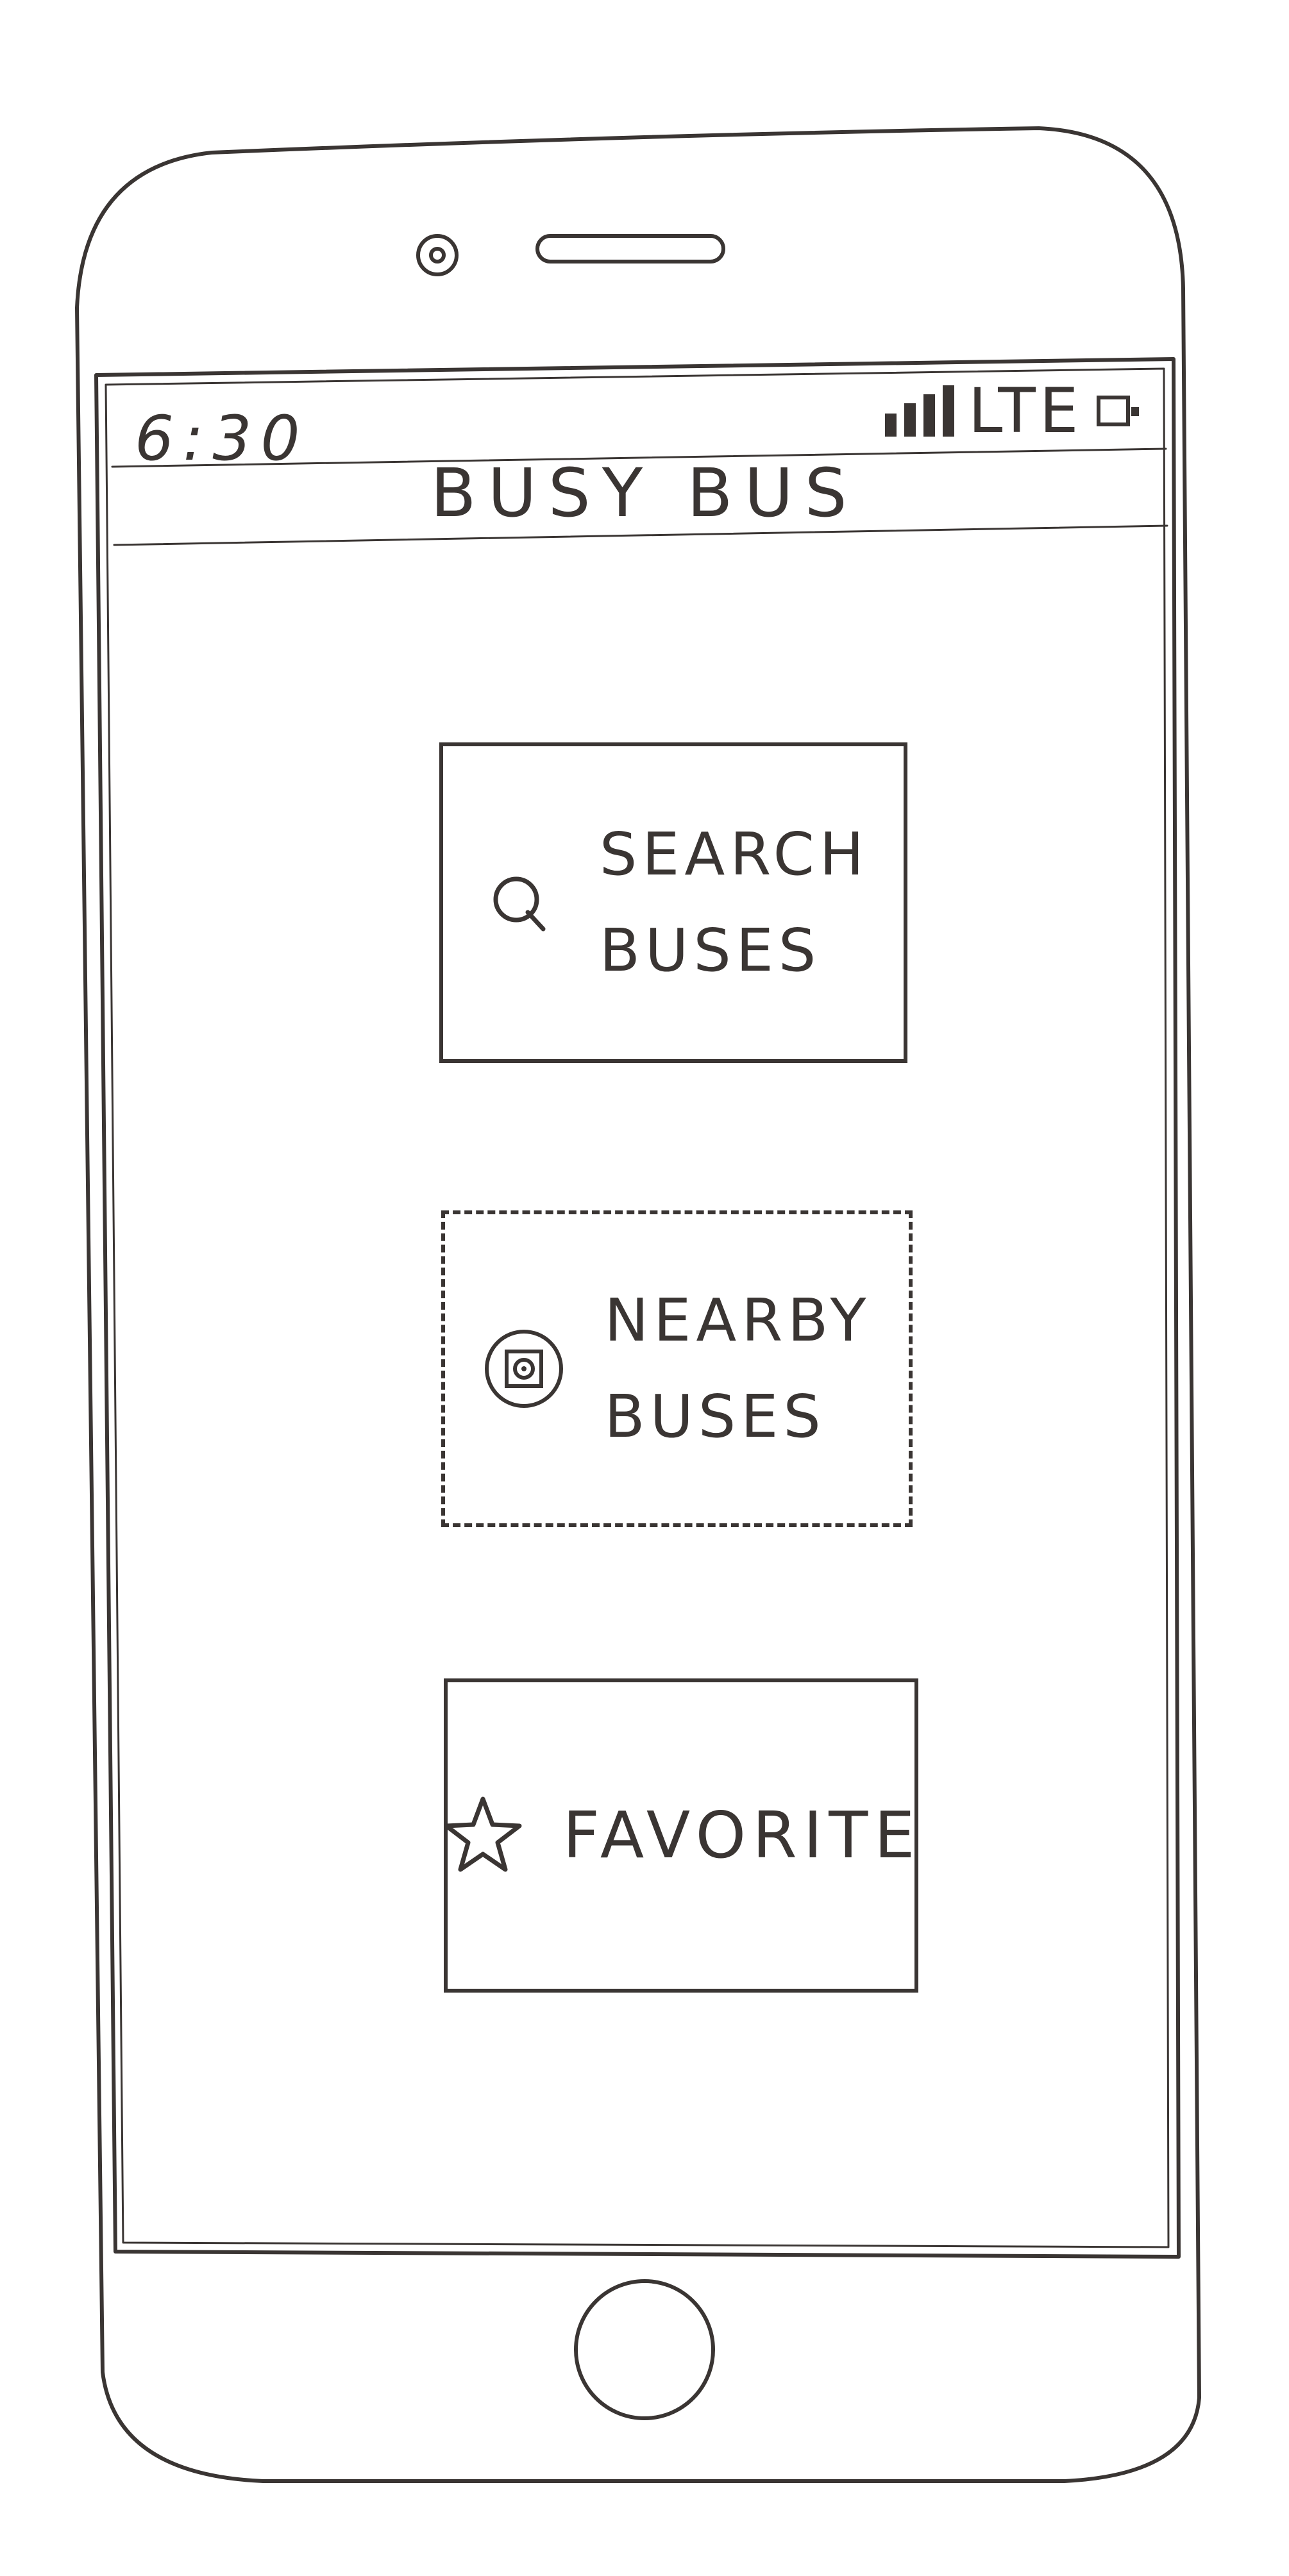 This screenshot has width=1289, height=2576. What do you see at coordinates (644, 493) in the screenshot?
I see `app-title: BUSY BUS` at bounding box center [644, 493].